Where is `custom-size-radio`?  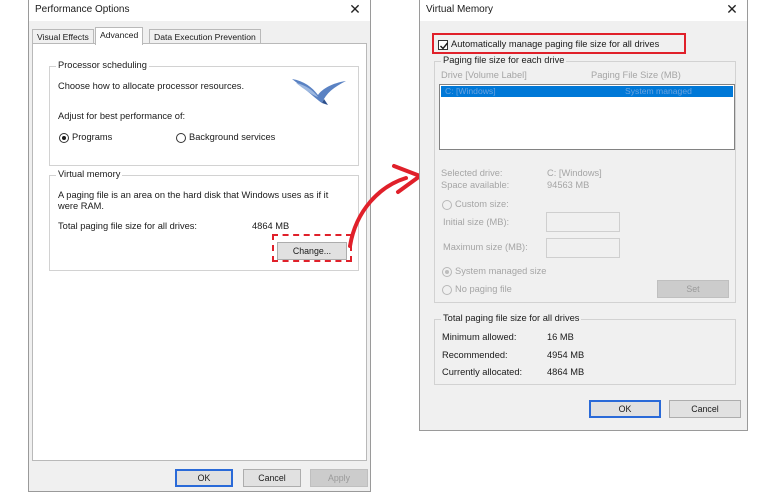
custom-size-radio is located at coordinates (447, 205).